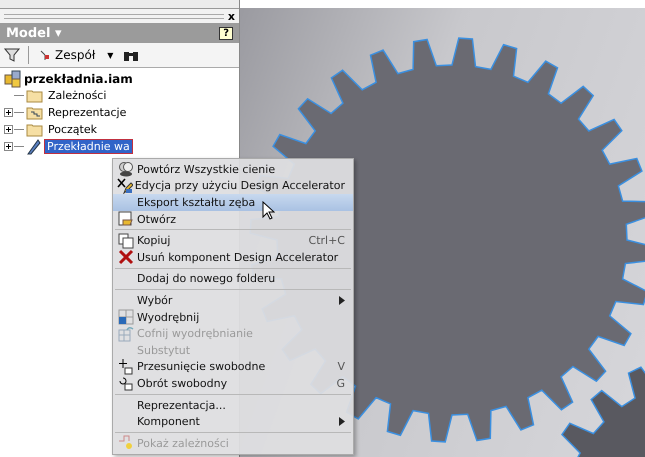  What do you see at coordinates (78, 79) in the screenshot?
I see `tree-item: przekładnia.iam` at bounding box center [78, 79].